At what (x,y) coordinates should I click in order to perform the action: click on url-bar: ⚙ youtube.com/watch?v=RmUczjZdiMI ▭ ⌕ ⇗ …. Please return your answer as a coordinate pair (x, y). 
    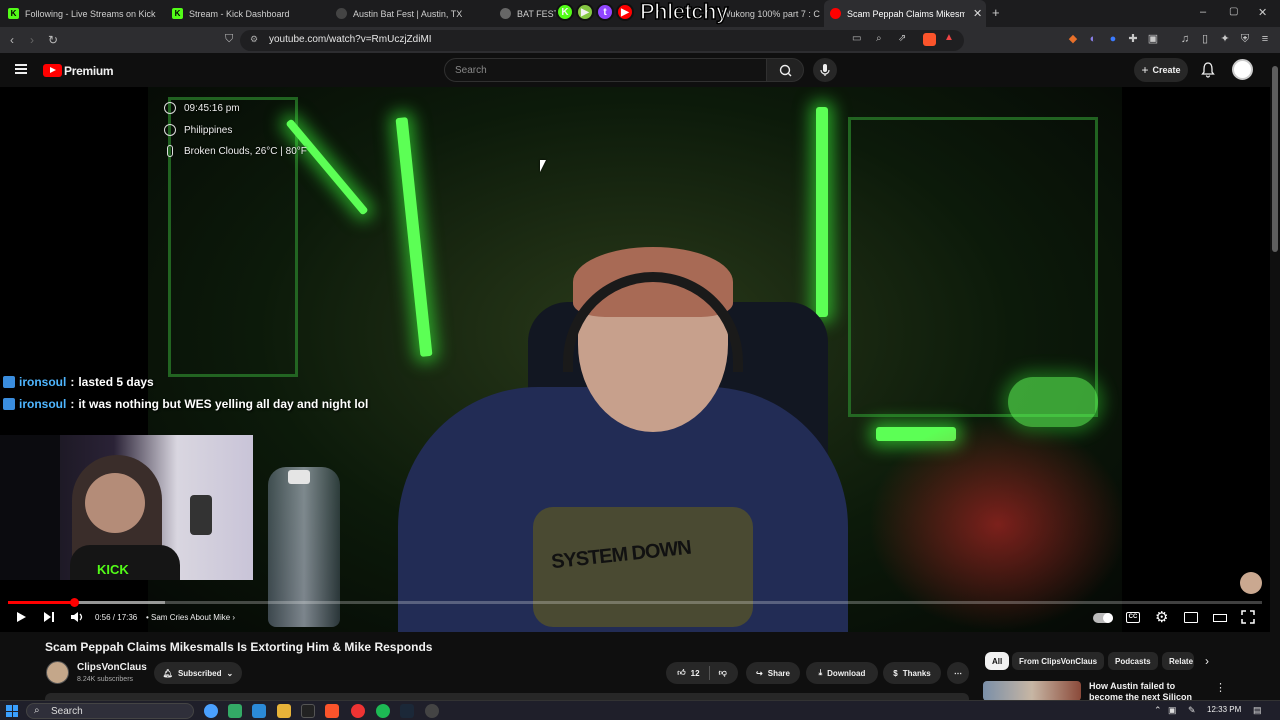
    Looking at the image, I should click on (602, 40).